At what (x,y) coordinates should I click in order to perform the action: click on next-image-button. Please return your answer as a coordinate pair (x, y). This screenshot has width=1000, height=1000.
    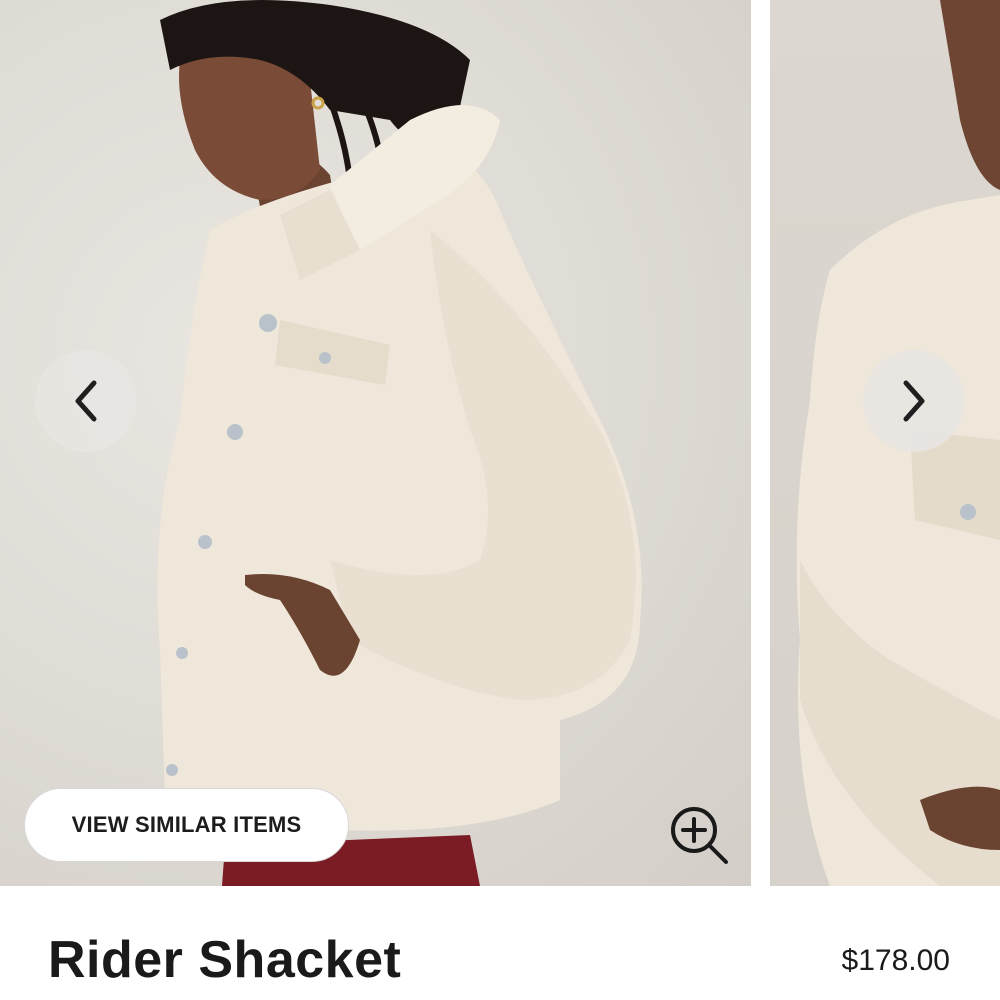
    Looking at the image, I should click on (914, 401).